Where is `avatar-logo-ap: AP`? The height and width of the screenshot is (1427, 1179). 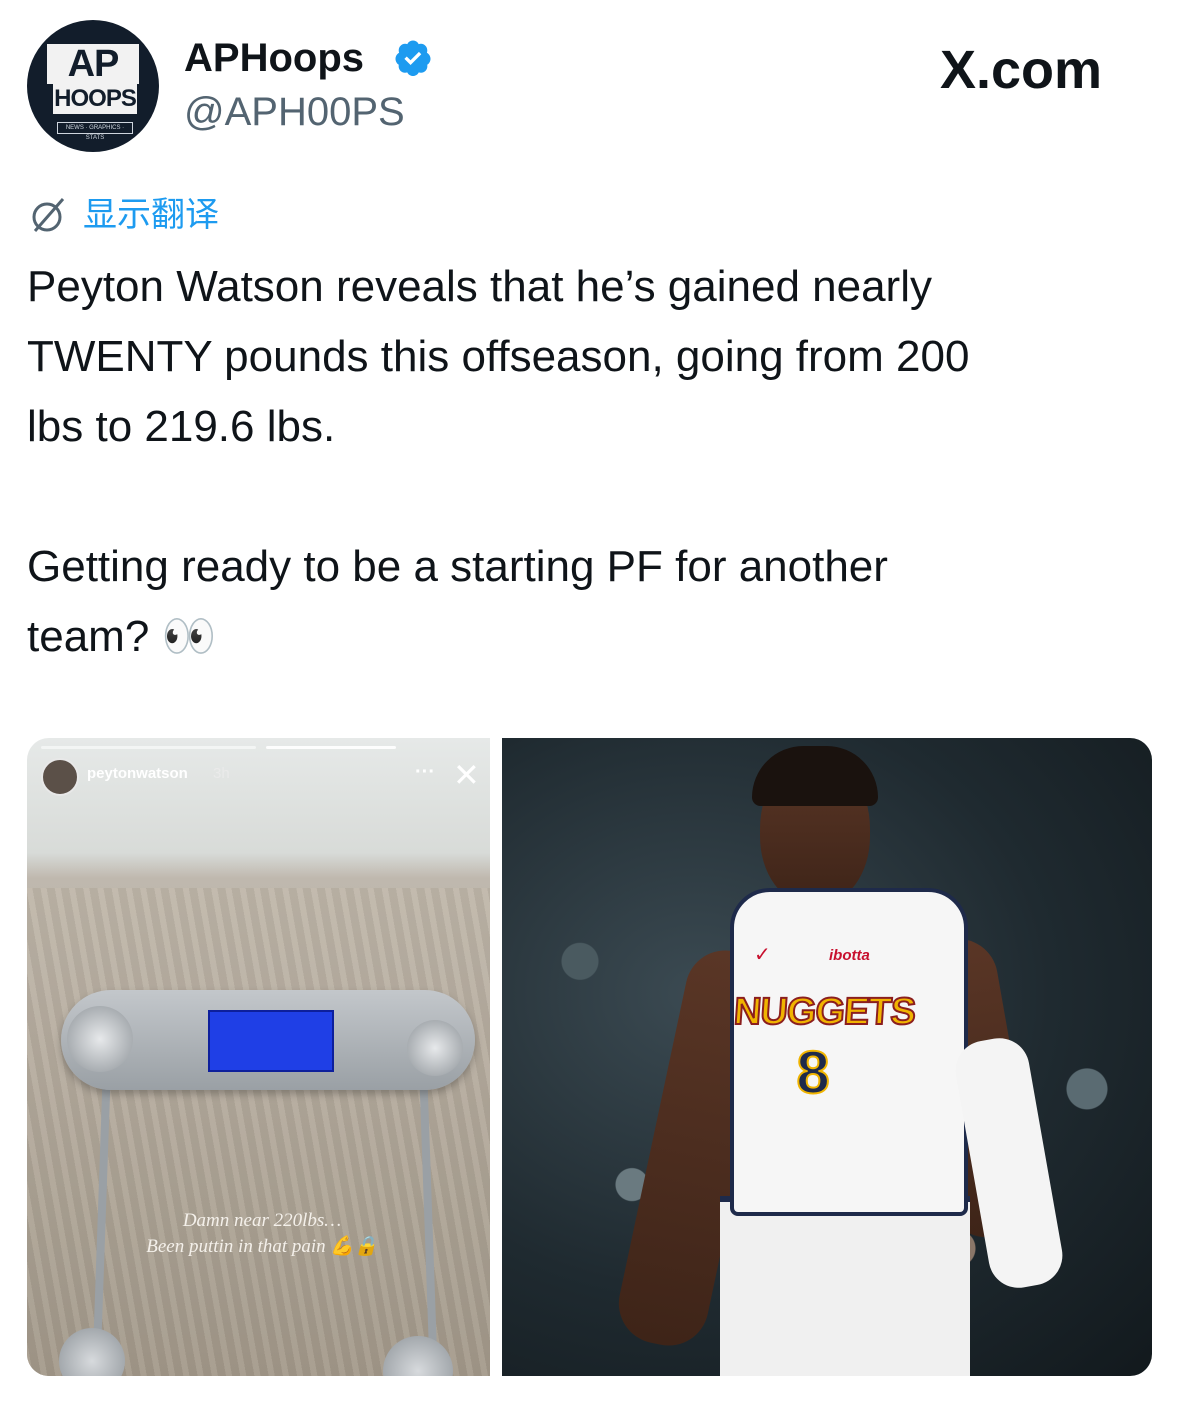 avatar-logo-ap: AP is located at coordinates (93, 64).